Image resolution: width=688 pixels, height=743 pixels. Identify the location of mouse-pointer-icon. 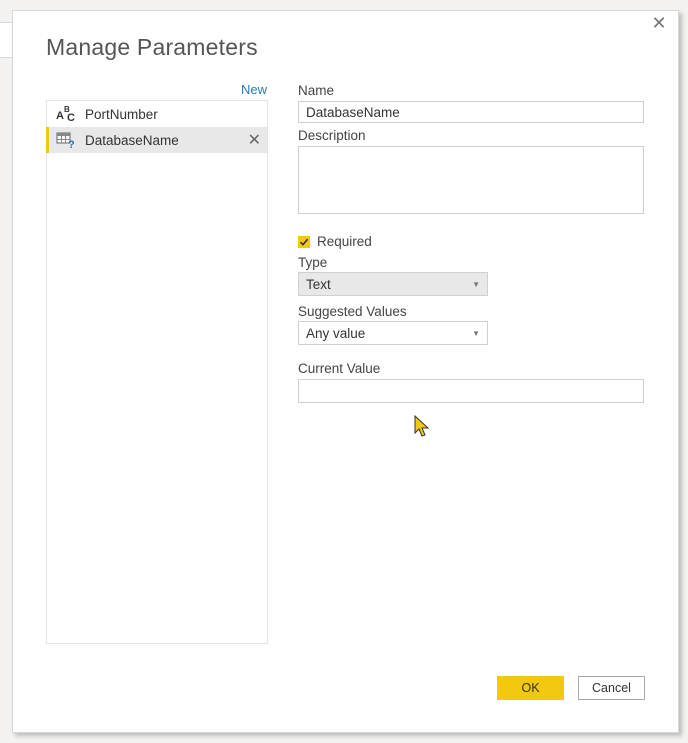
(423, 428).